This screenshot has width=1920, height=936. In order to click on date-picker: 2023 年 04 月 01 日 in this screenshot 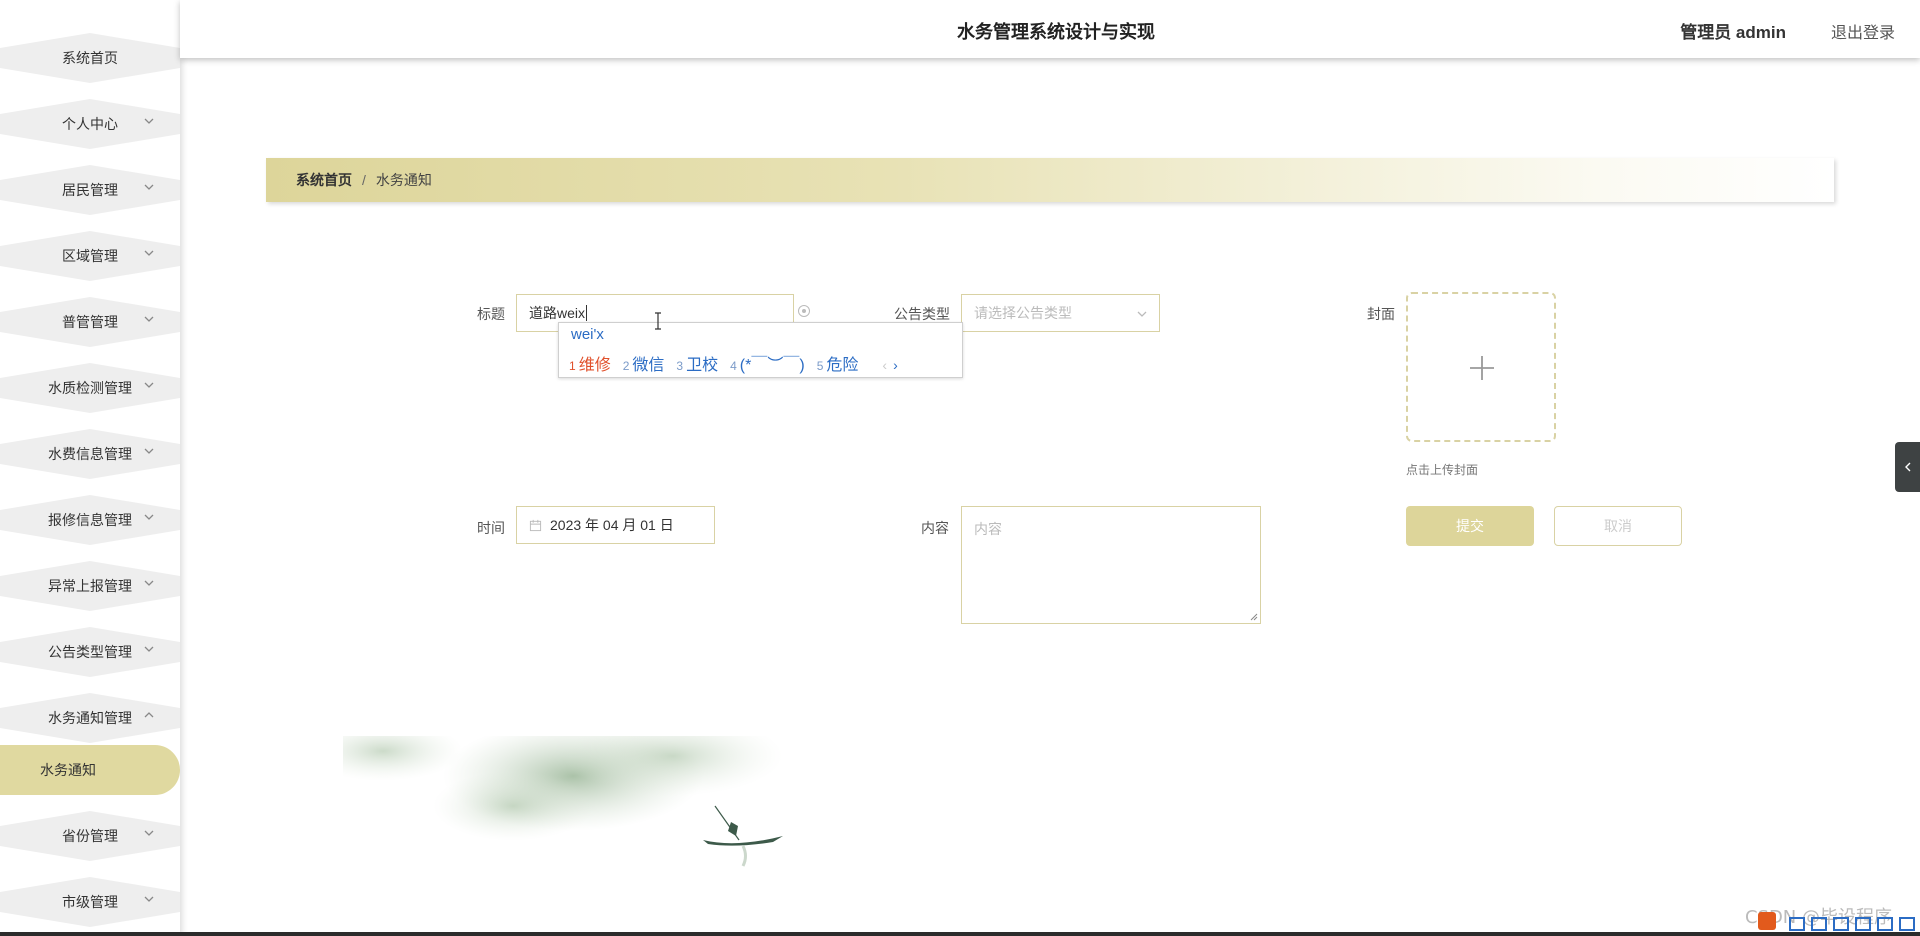, I will do `click(615, 525)`.